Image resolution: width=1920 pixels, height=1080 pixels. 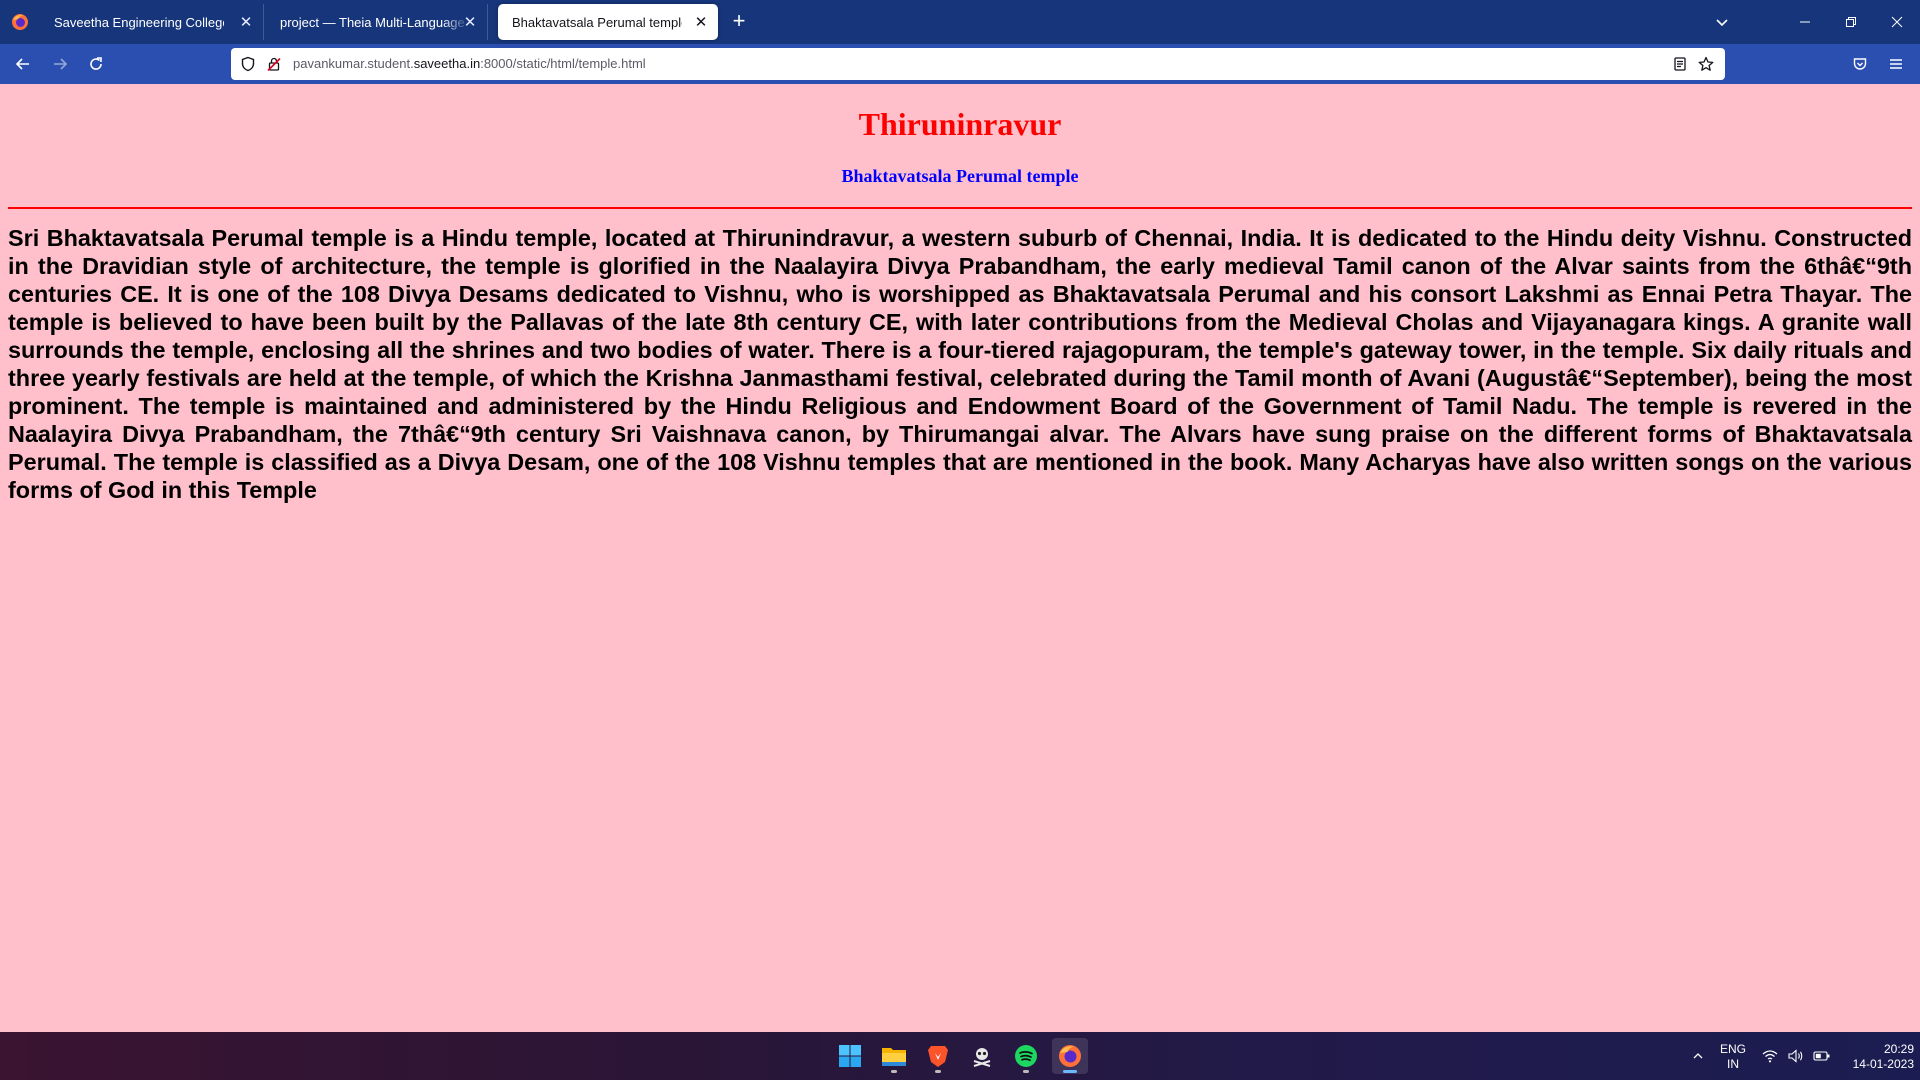 I want to click on page-title: Thiruninravur, so click(x=960, y=124).